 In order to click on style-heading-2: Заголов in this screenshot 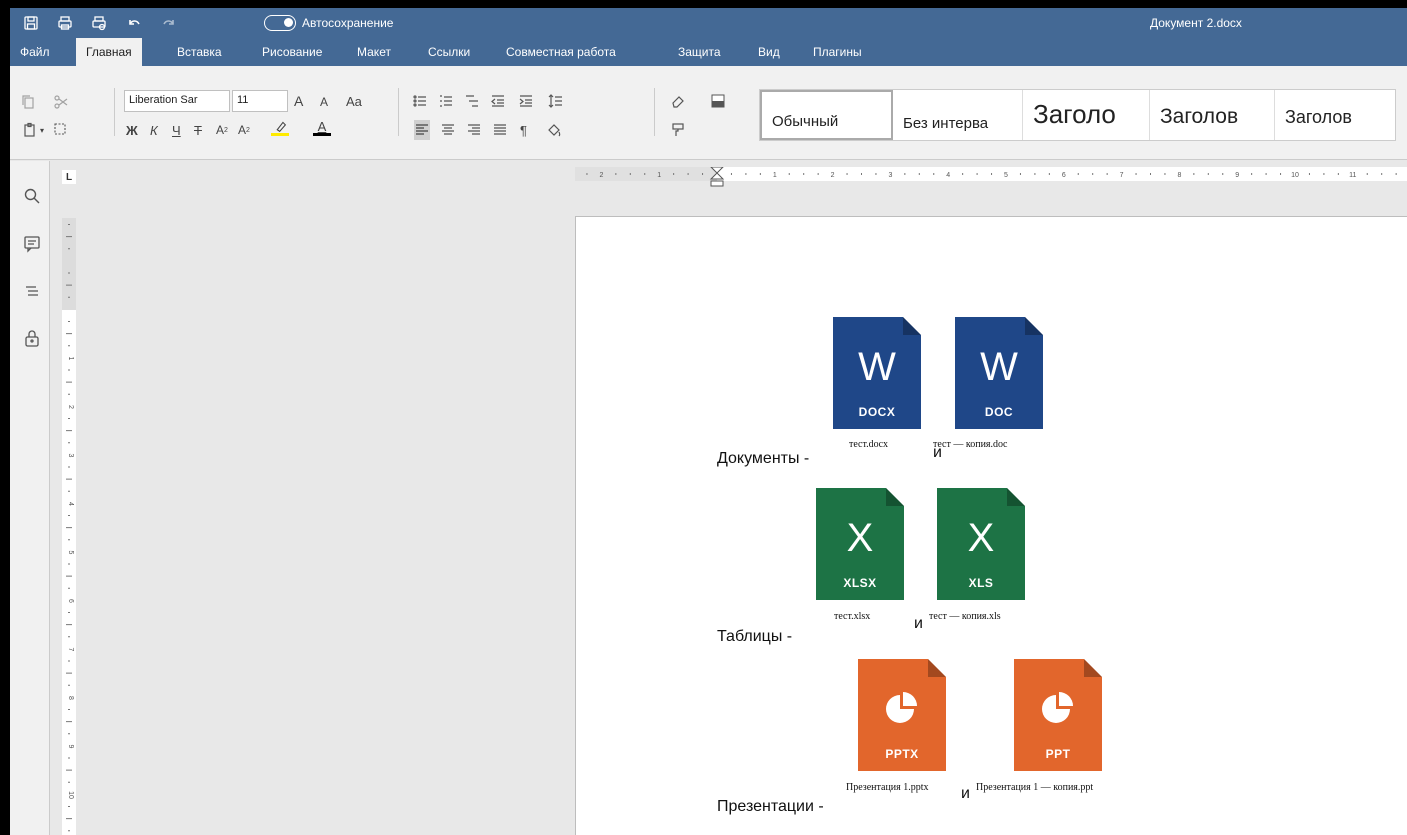, I will do `click(1212, 115)`.